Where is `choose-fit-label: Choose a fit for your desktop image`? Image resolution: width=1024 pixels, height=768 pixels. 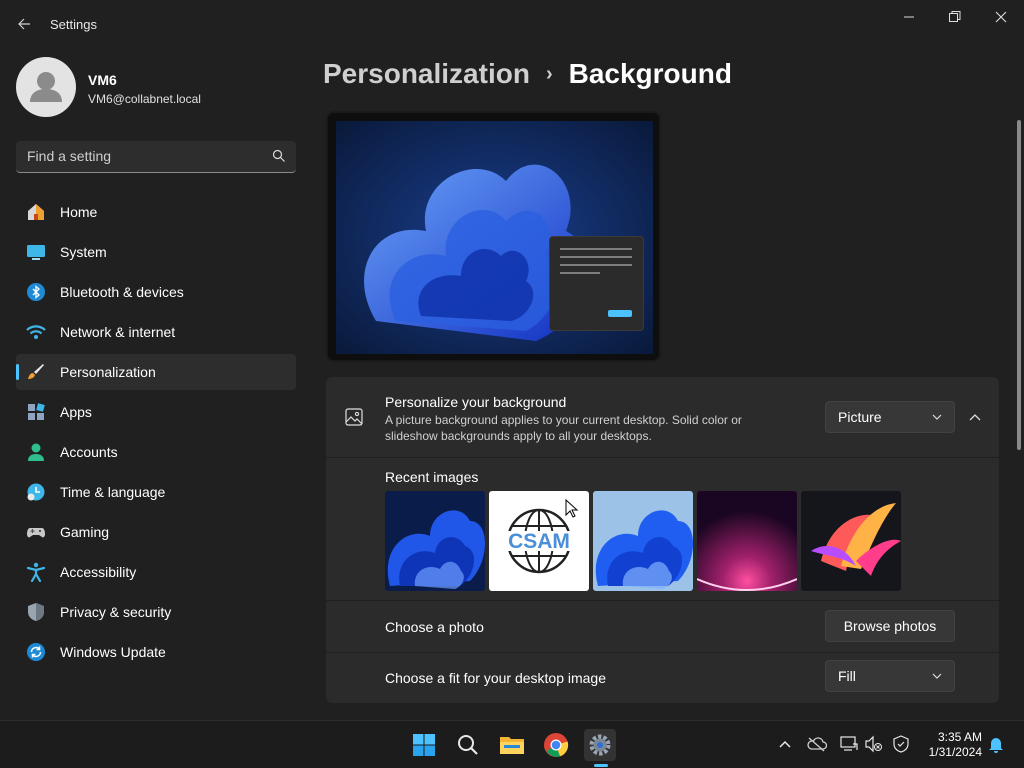
choose-fit-label: Choose a fit for your desktop image is located at coordinates (496, 678).